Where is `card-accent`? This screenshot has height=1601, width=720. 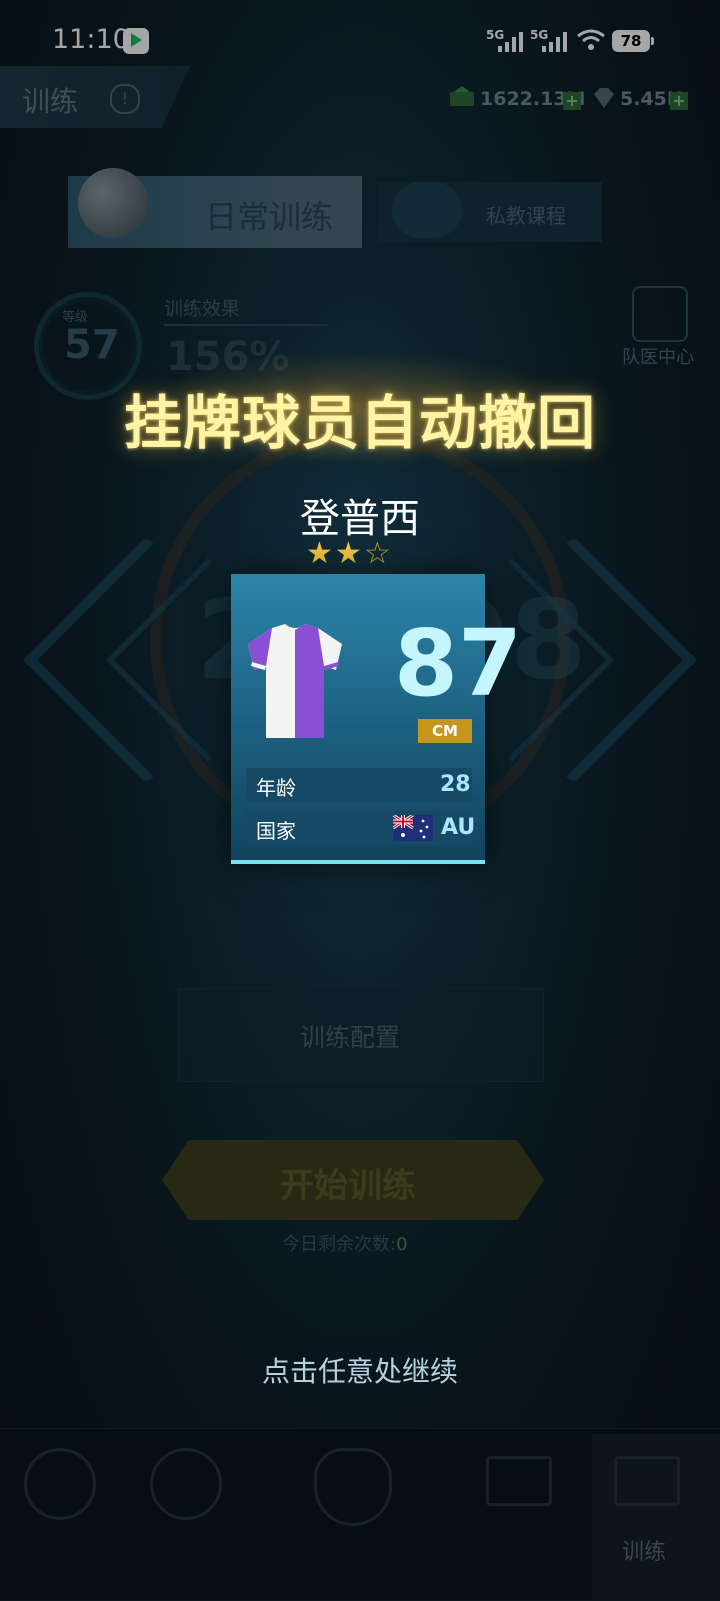
card-accent is located at coordinates (358, 862).